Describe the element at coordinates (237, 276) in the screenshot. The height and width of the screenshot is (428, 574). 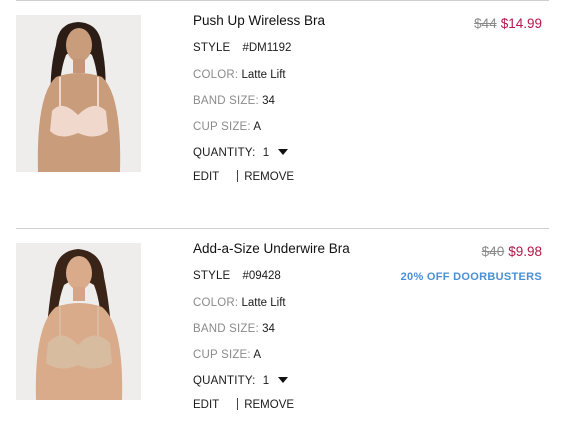
I see `style-row: STYLE #09428` at that location.